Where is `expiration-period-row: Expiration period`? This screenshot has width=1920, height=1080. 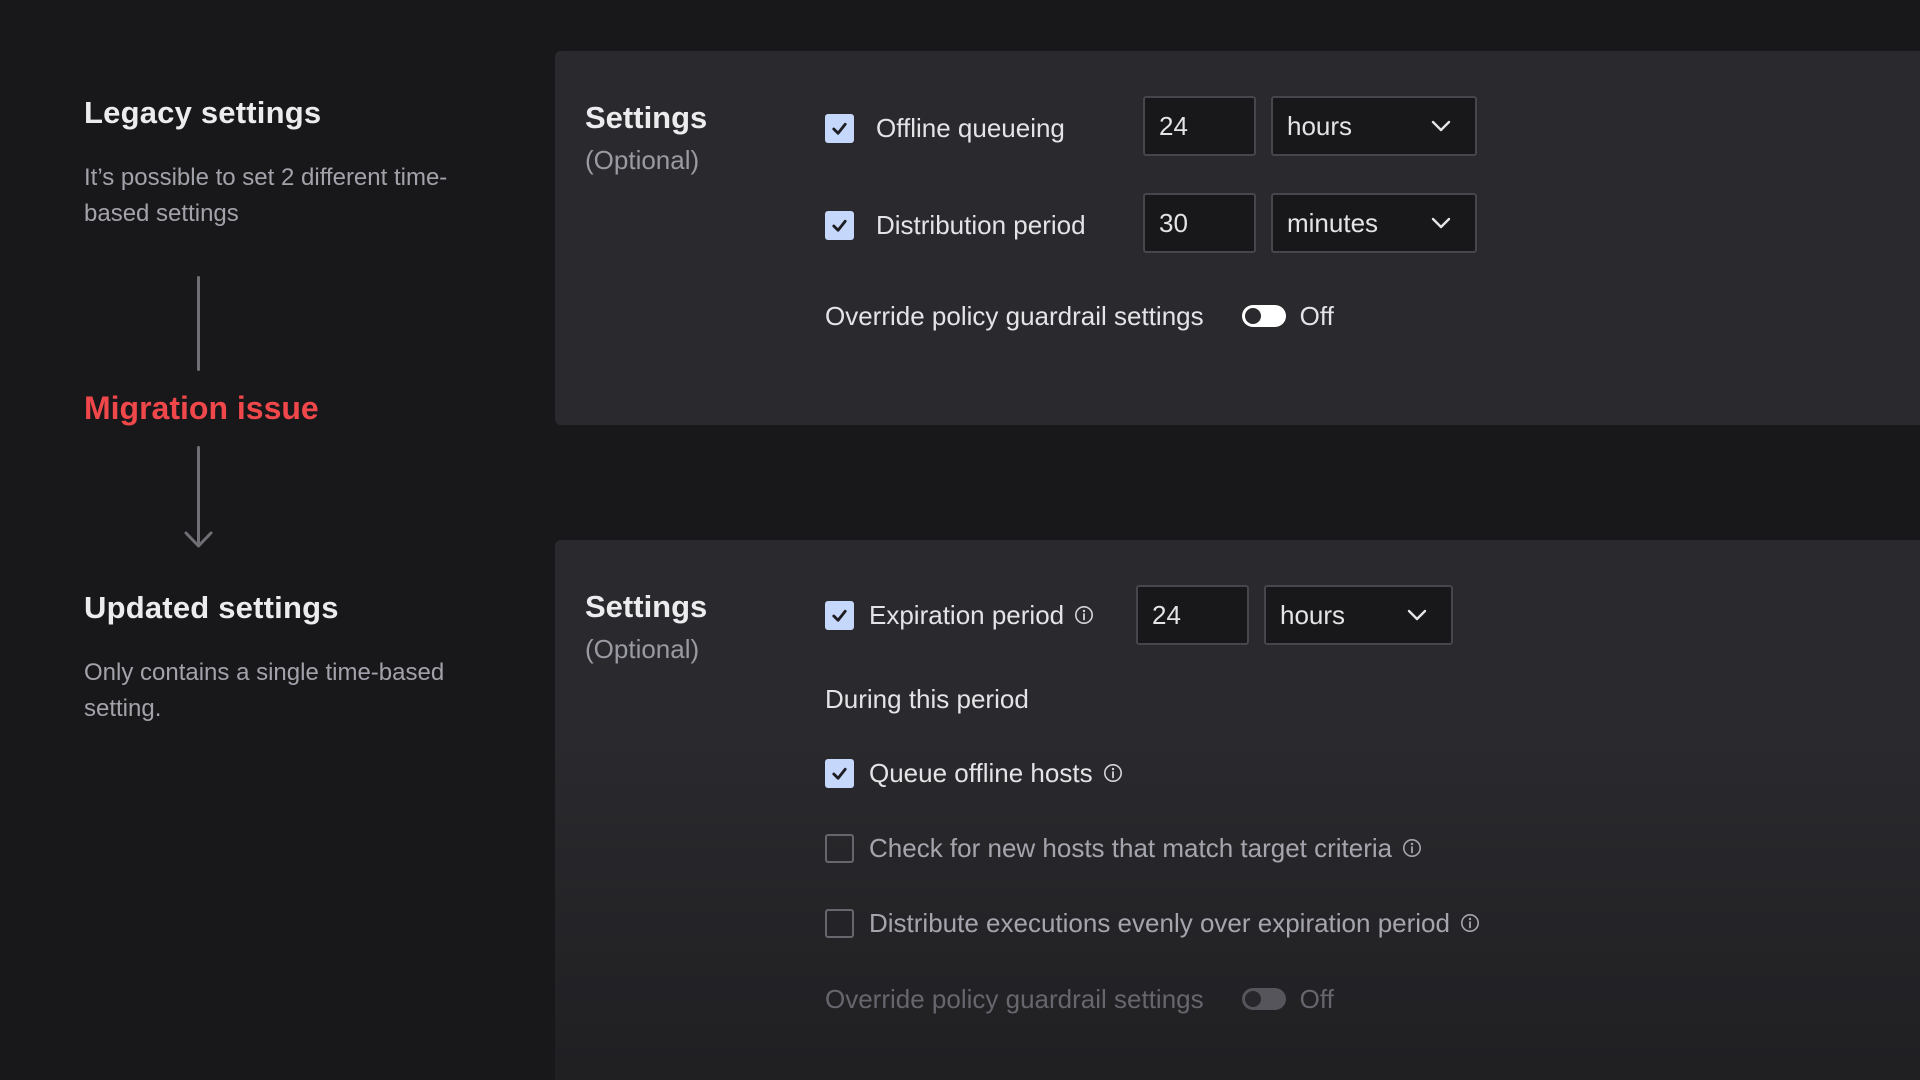 expiration-period-row: Expiration period is located at coordinates (959, 615).